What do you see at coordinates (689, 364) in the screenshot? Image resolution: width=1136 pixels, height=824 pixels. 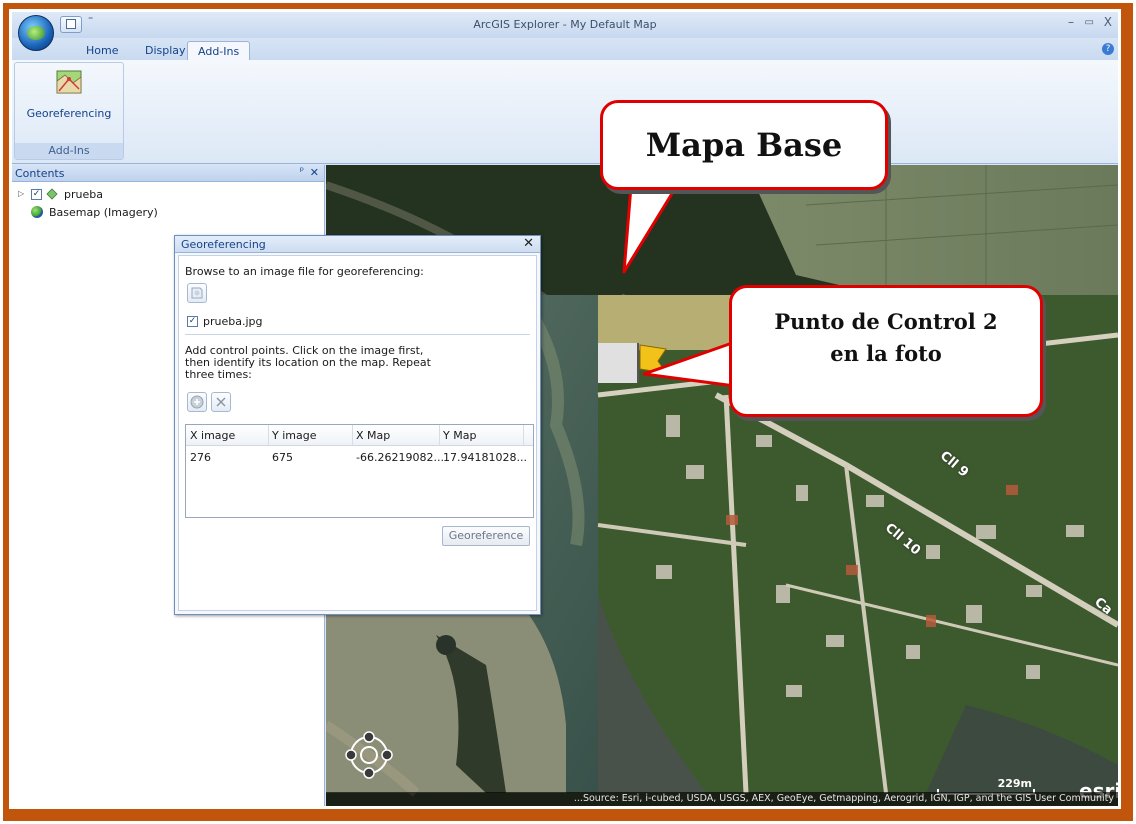 I see `callout-tail-punto-control` at bounding box center [689, 364].